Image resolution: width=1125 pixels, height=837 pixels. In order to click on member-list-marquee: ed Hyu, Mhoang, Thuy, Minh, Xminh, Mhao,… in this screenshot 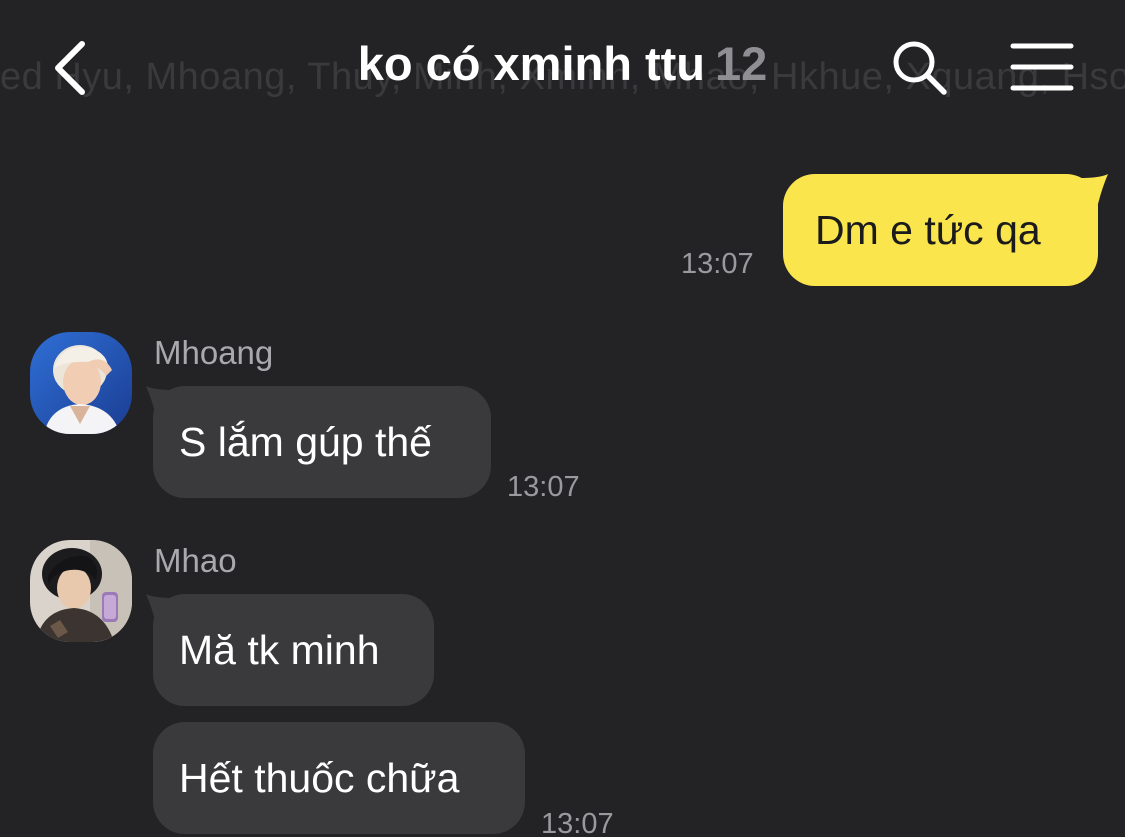, I will do `click(562, 77)`.